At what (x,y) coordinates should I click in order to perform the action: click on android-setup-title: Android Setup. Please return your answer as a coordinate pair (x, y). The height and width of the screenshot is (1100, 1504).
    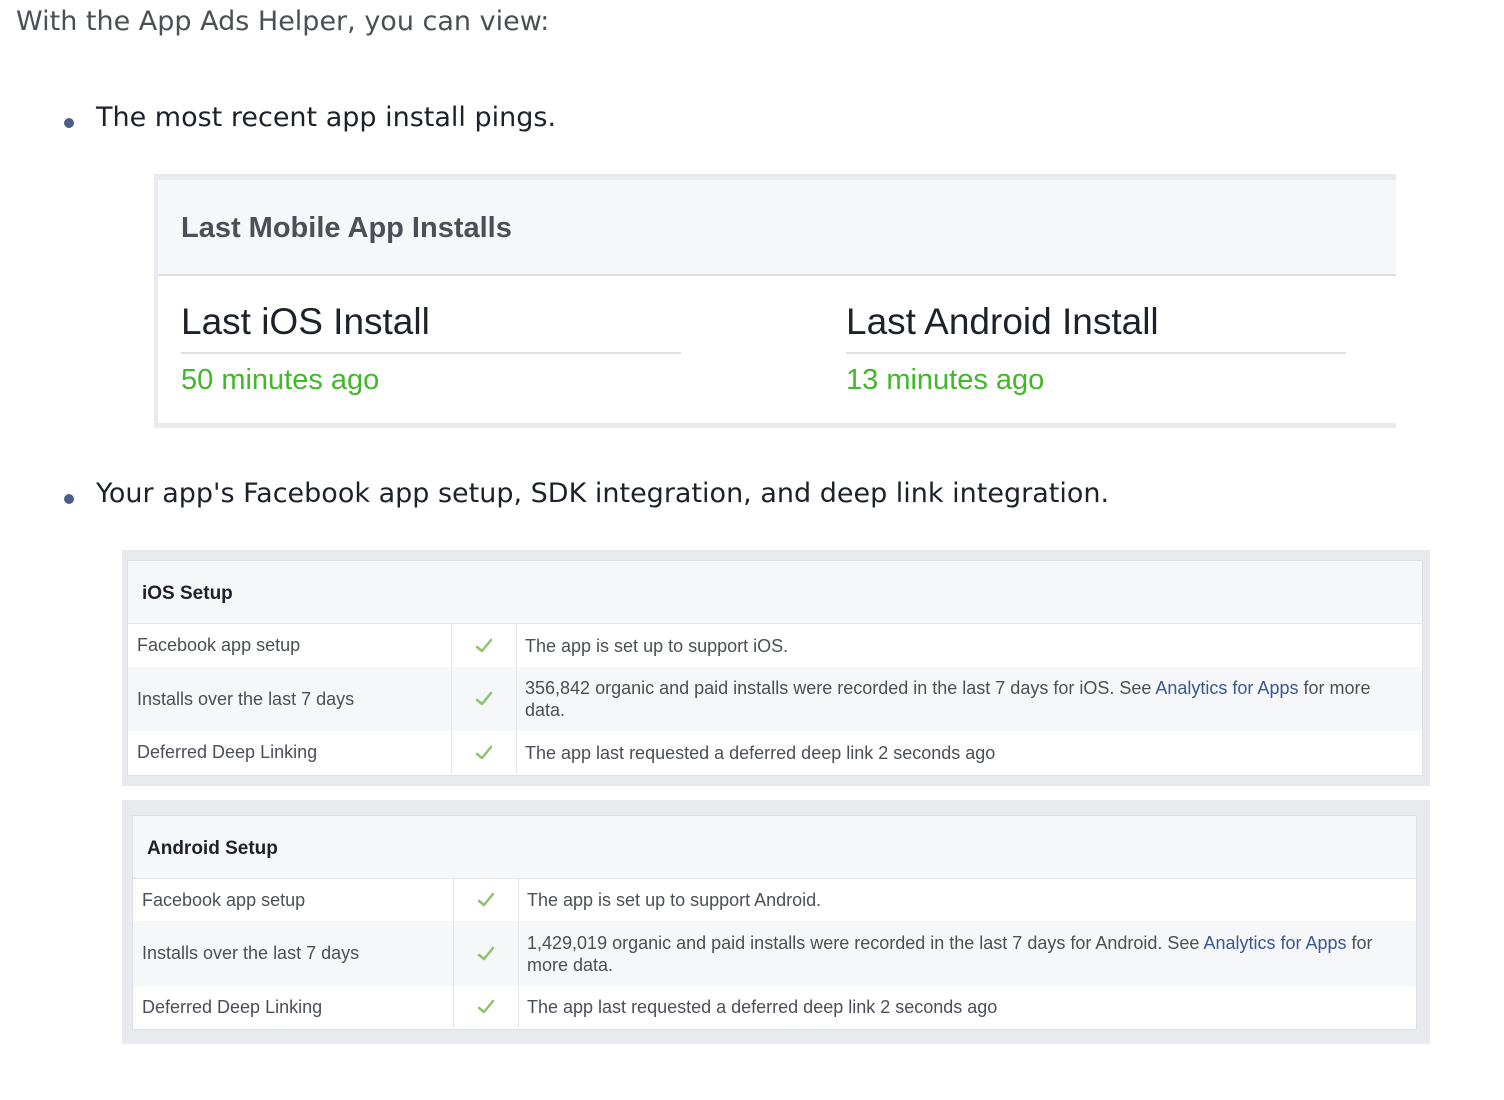
    Looking at the image, I should click on (212, 848).